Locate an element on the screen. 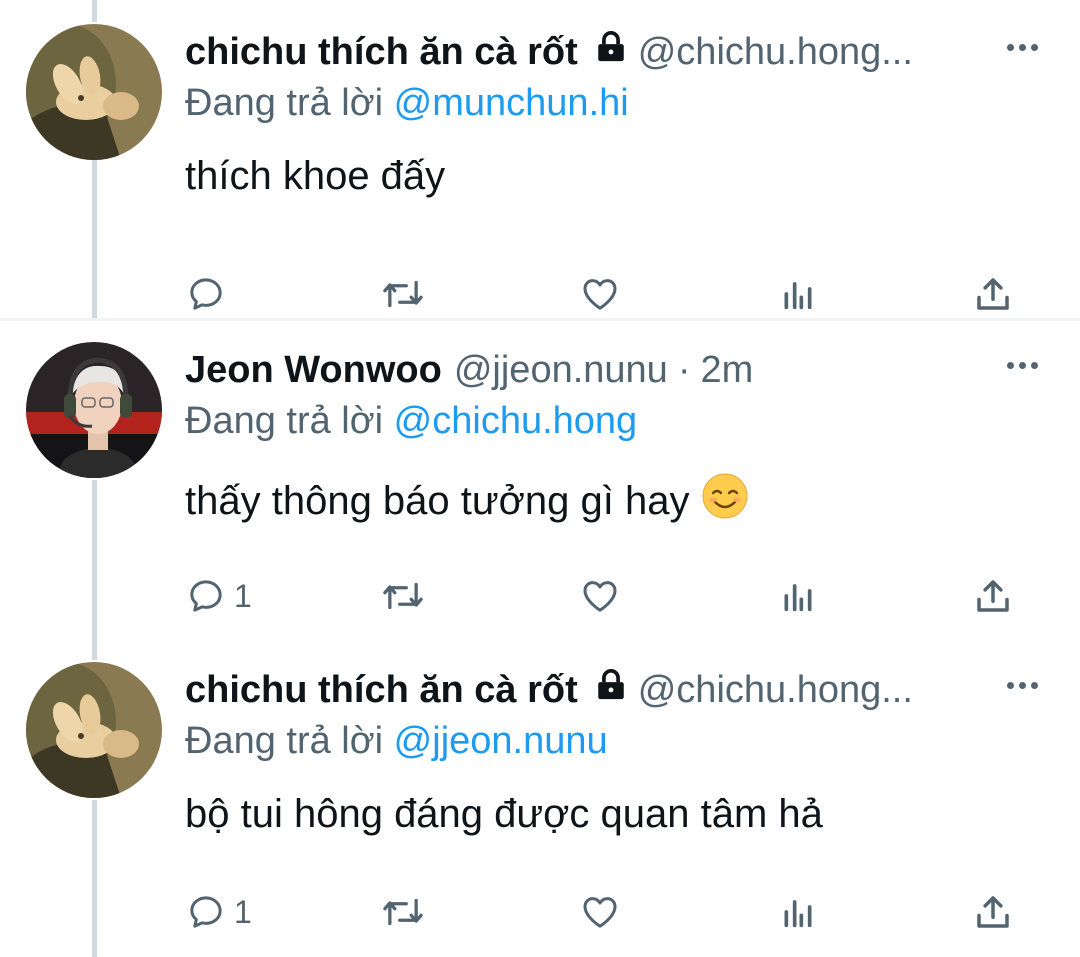 The width and height of the screenshot is (1080, 957). smiling-face-emoji is located at coordinates (725, 501).